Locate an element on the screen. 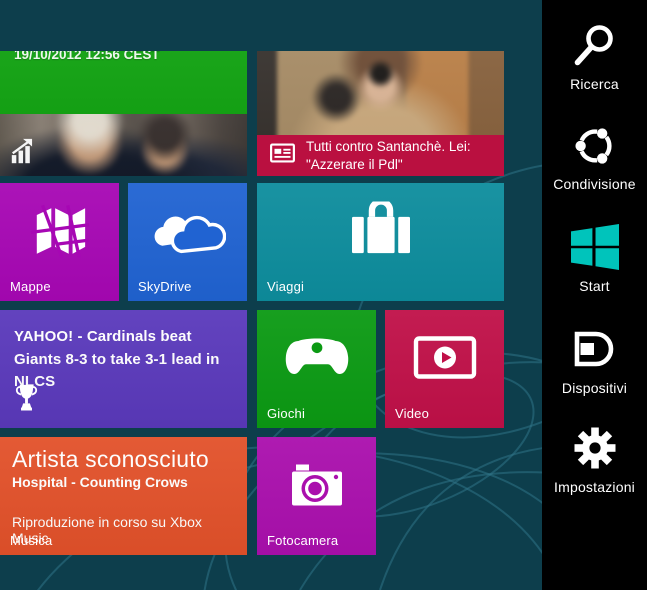 Image resolution: width=647 pixels, height=590 pixels. finanza-news-photo is located at coordinates (123, 145).